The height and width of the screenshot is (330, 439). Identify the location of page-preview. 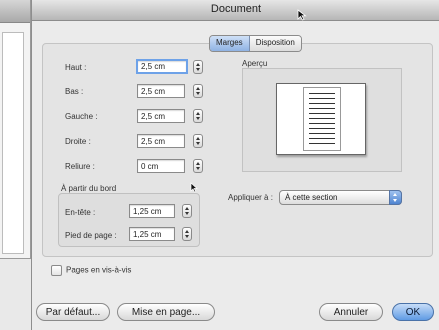
(321, 119).